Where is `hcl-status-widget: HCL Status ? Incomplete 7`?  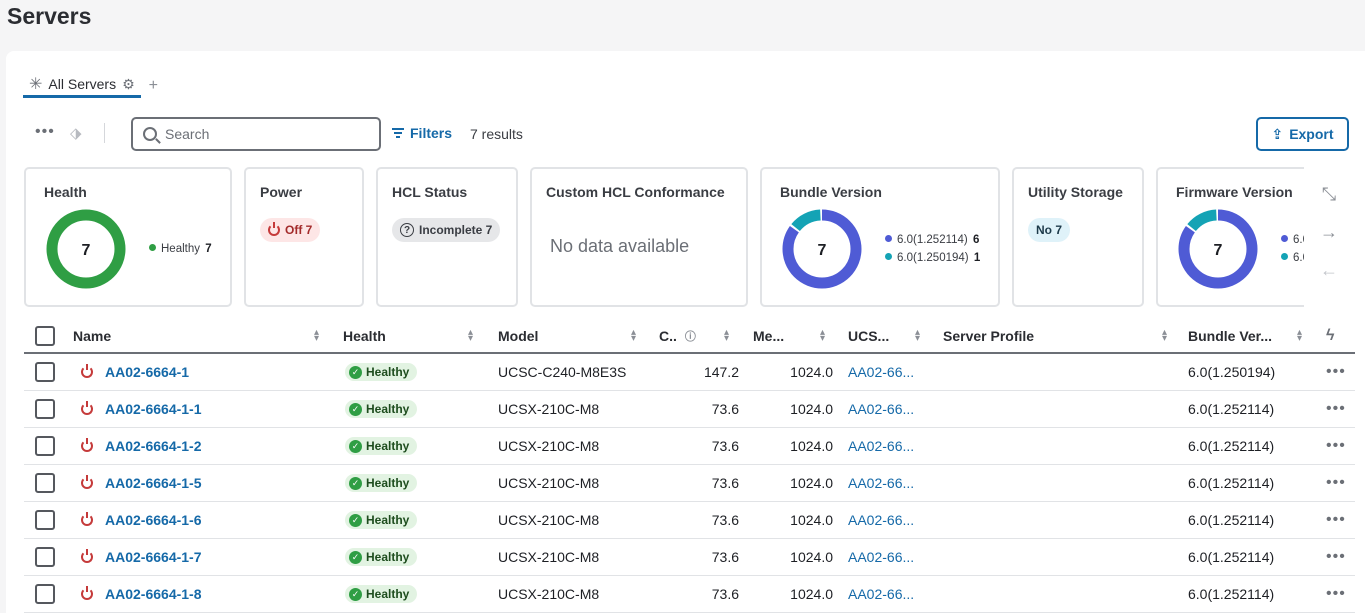 hcl-status-widget: HCL Status ? Incomplete 7 is located at coordinates (447, 237).